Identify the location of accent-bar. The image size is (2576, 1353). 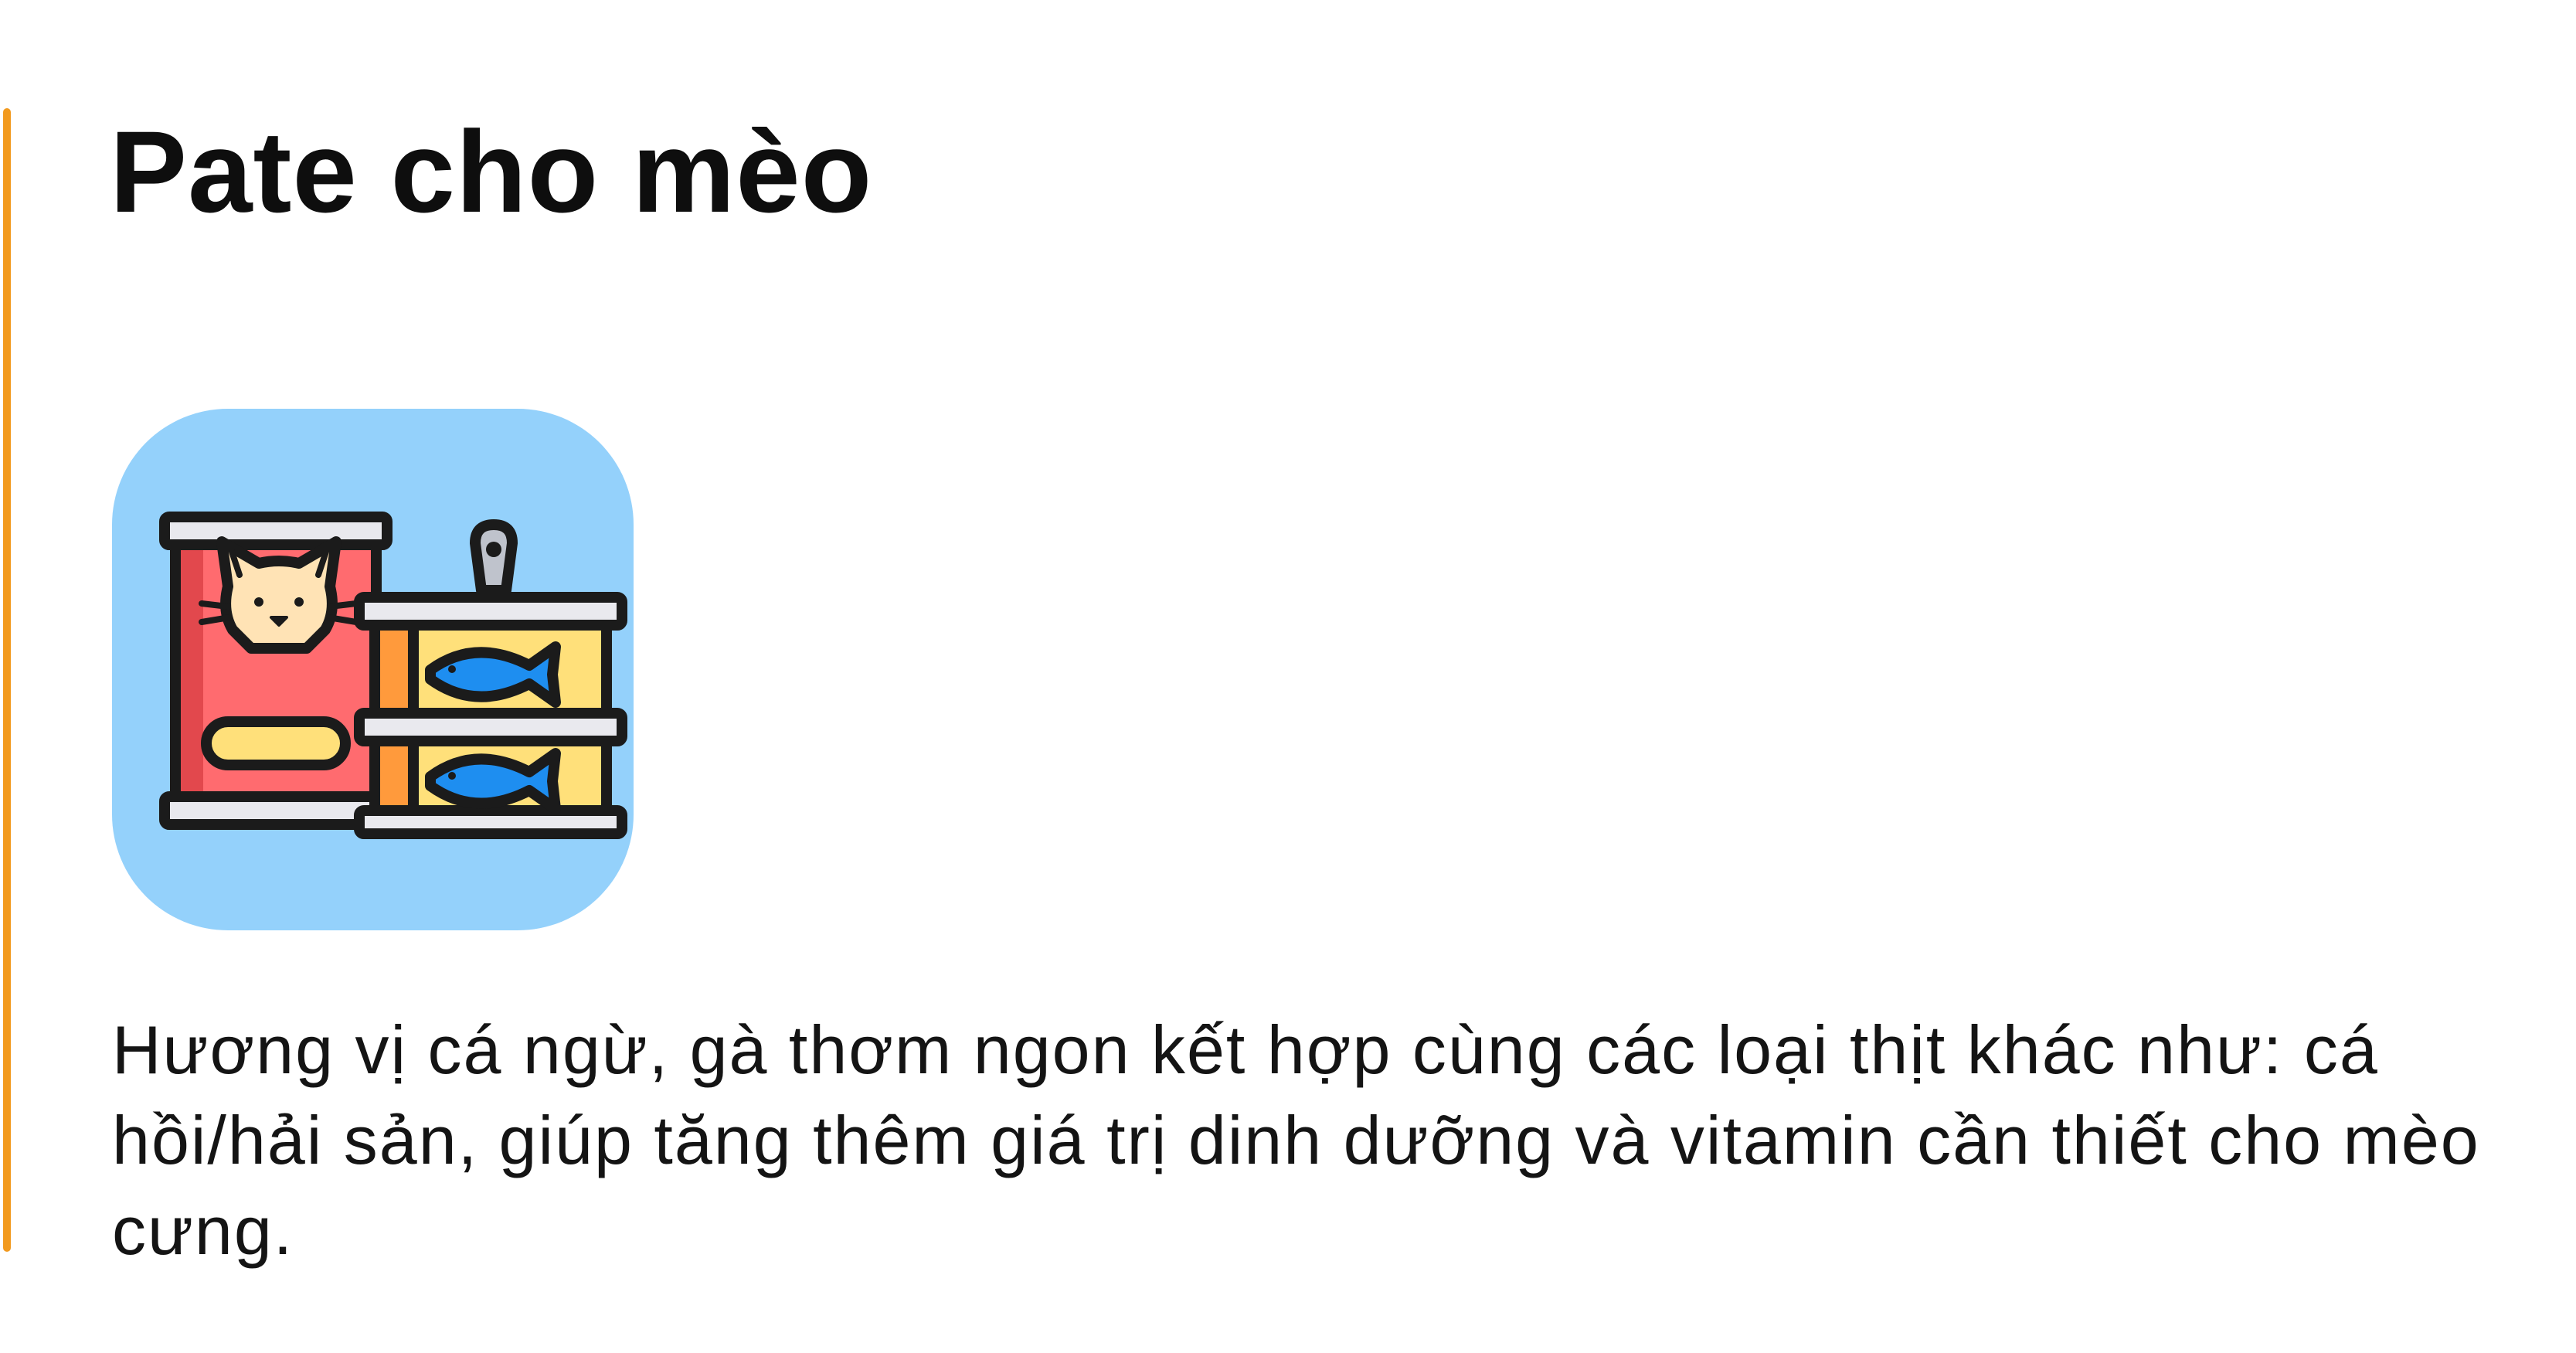
(7, 680).